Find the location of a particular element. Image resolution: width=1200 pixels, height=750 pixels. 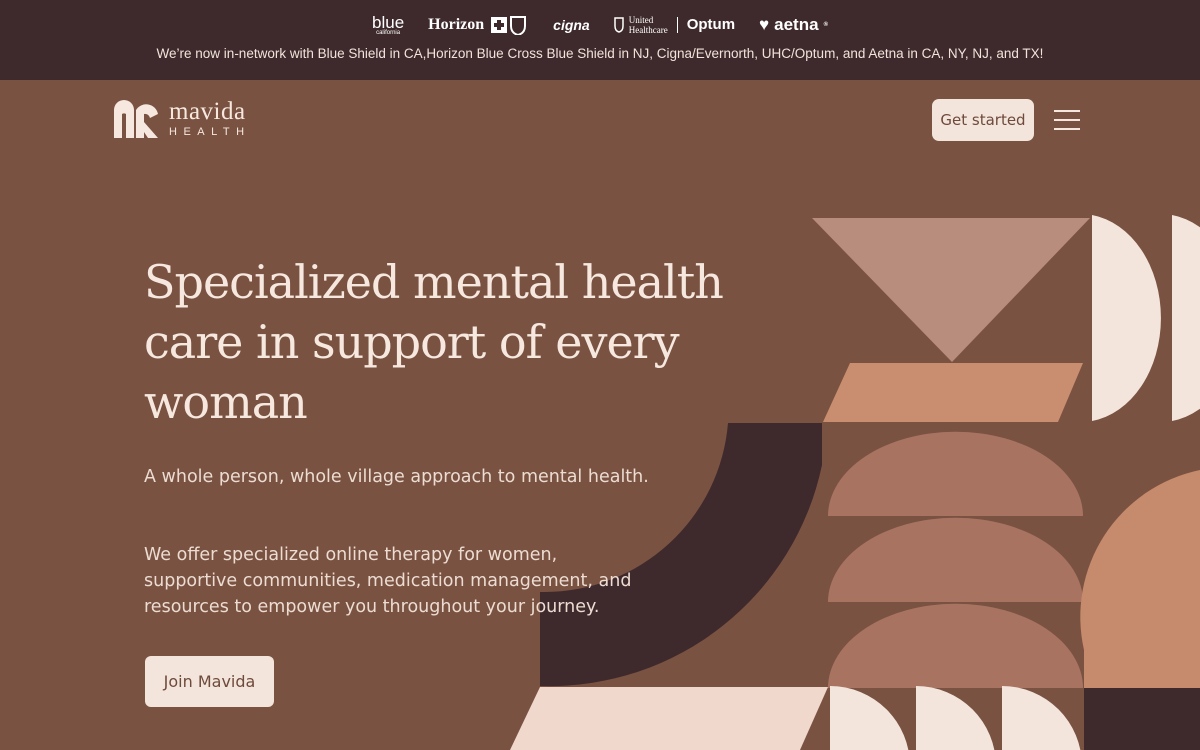

aetna-logo-text: aetna is located at coordinates (796, 24).